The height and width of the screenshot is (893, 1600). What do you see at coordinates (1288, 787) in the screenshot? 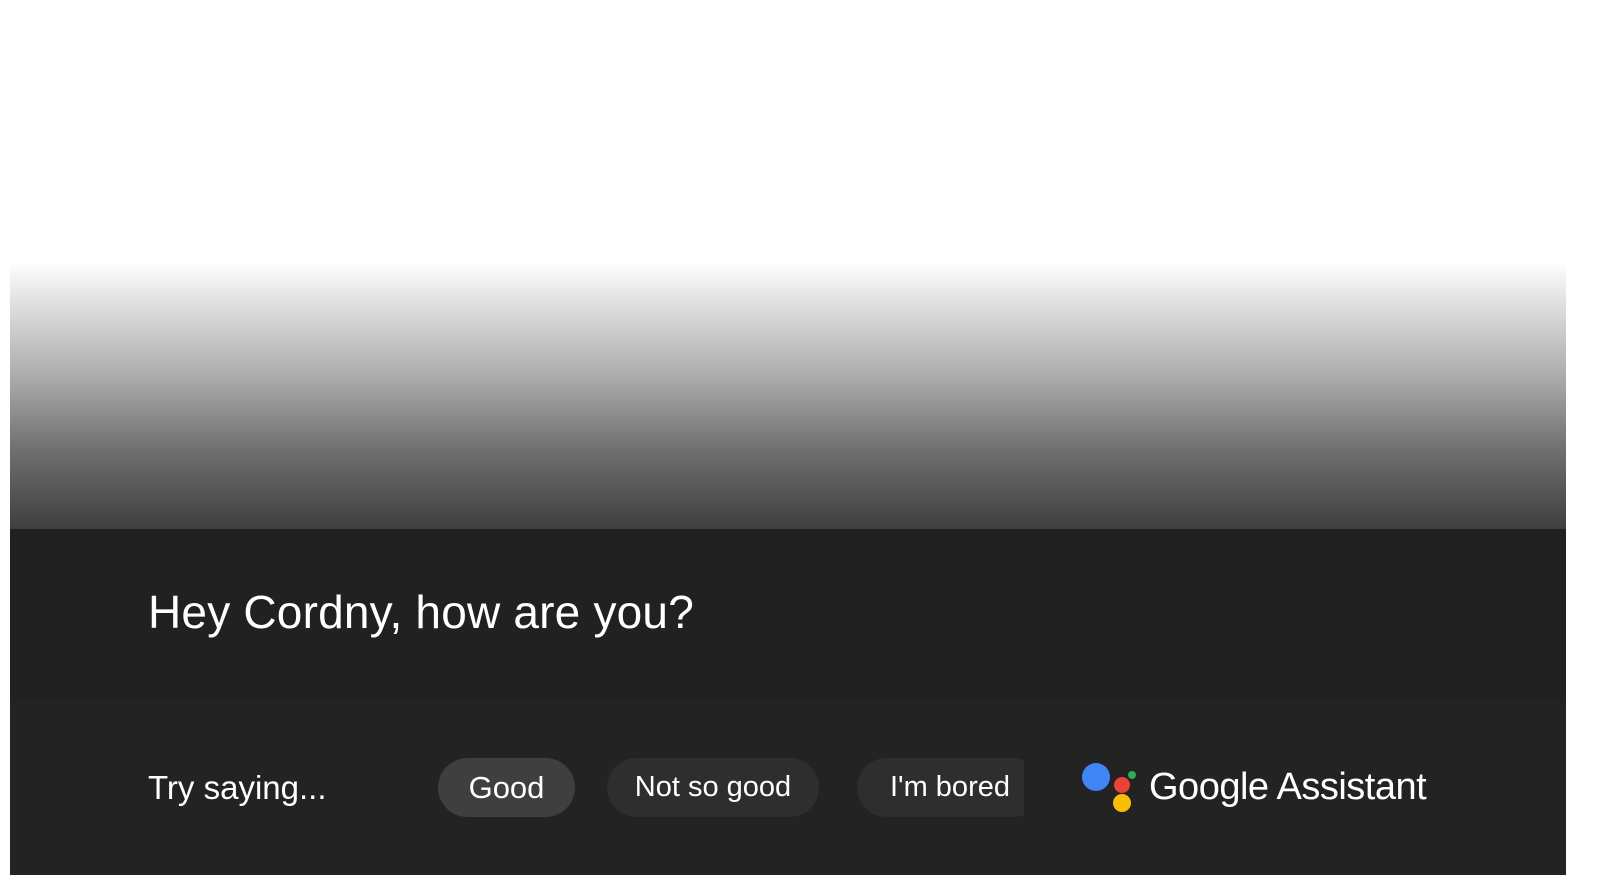
I see `google-assistant-wordmark: Google Assistant` at bounding box center [1288, 787].